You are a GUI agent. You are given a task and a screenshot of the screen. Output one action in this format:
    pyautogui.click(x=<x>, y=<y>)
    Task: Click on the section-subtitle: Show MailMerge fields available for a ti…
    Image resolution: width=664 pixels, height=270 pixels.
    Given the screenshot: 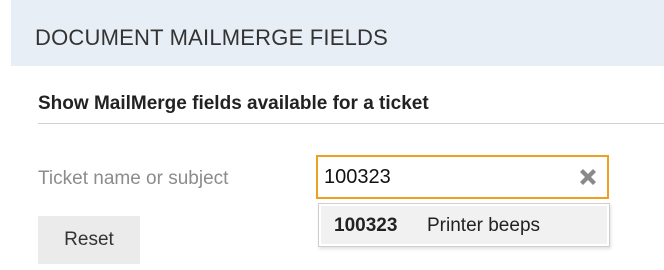 What is the action you would take?
    pyautogui.click(x=233, y=103)
    